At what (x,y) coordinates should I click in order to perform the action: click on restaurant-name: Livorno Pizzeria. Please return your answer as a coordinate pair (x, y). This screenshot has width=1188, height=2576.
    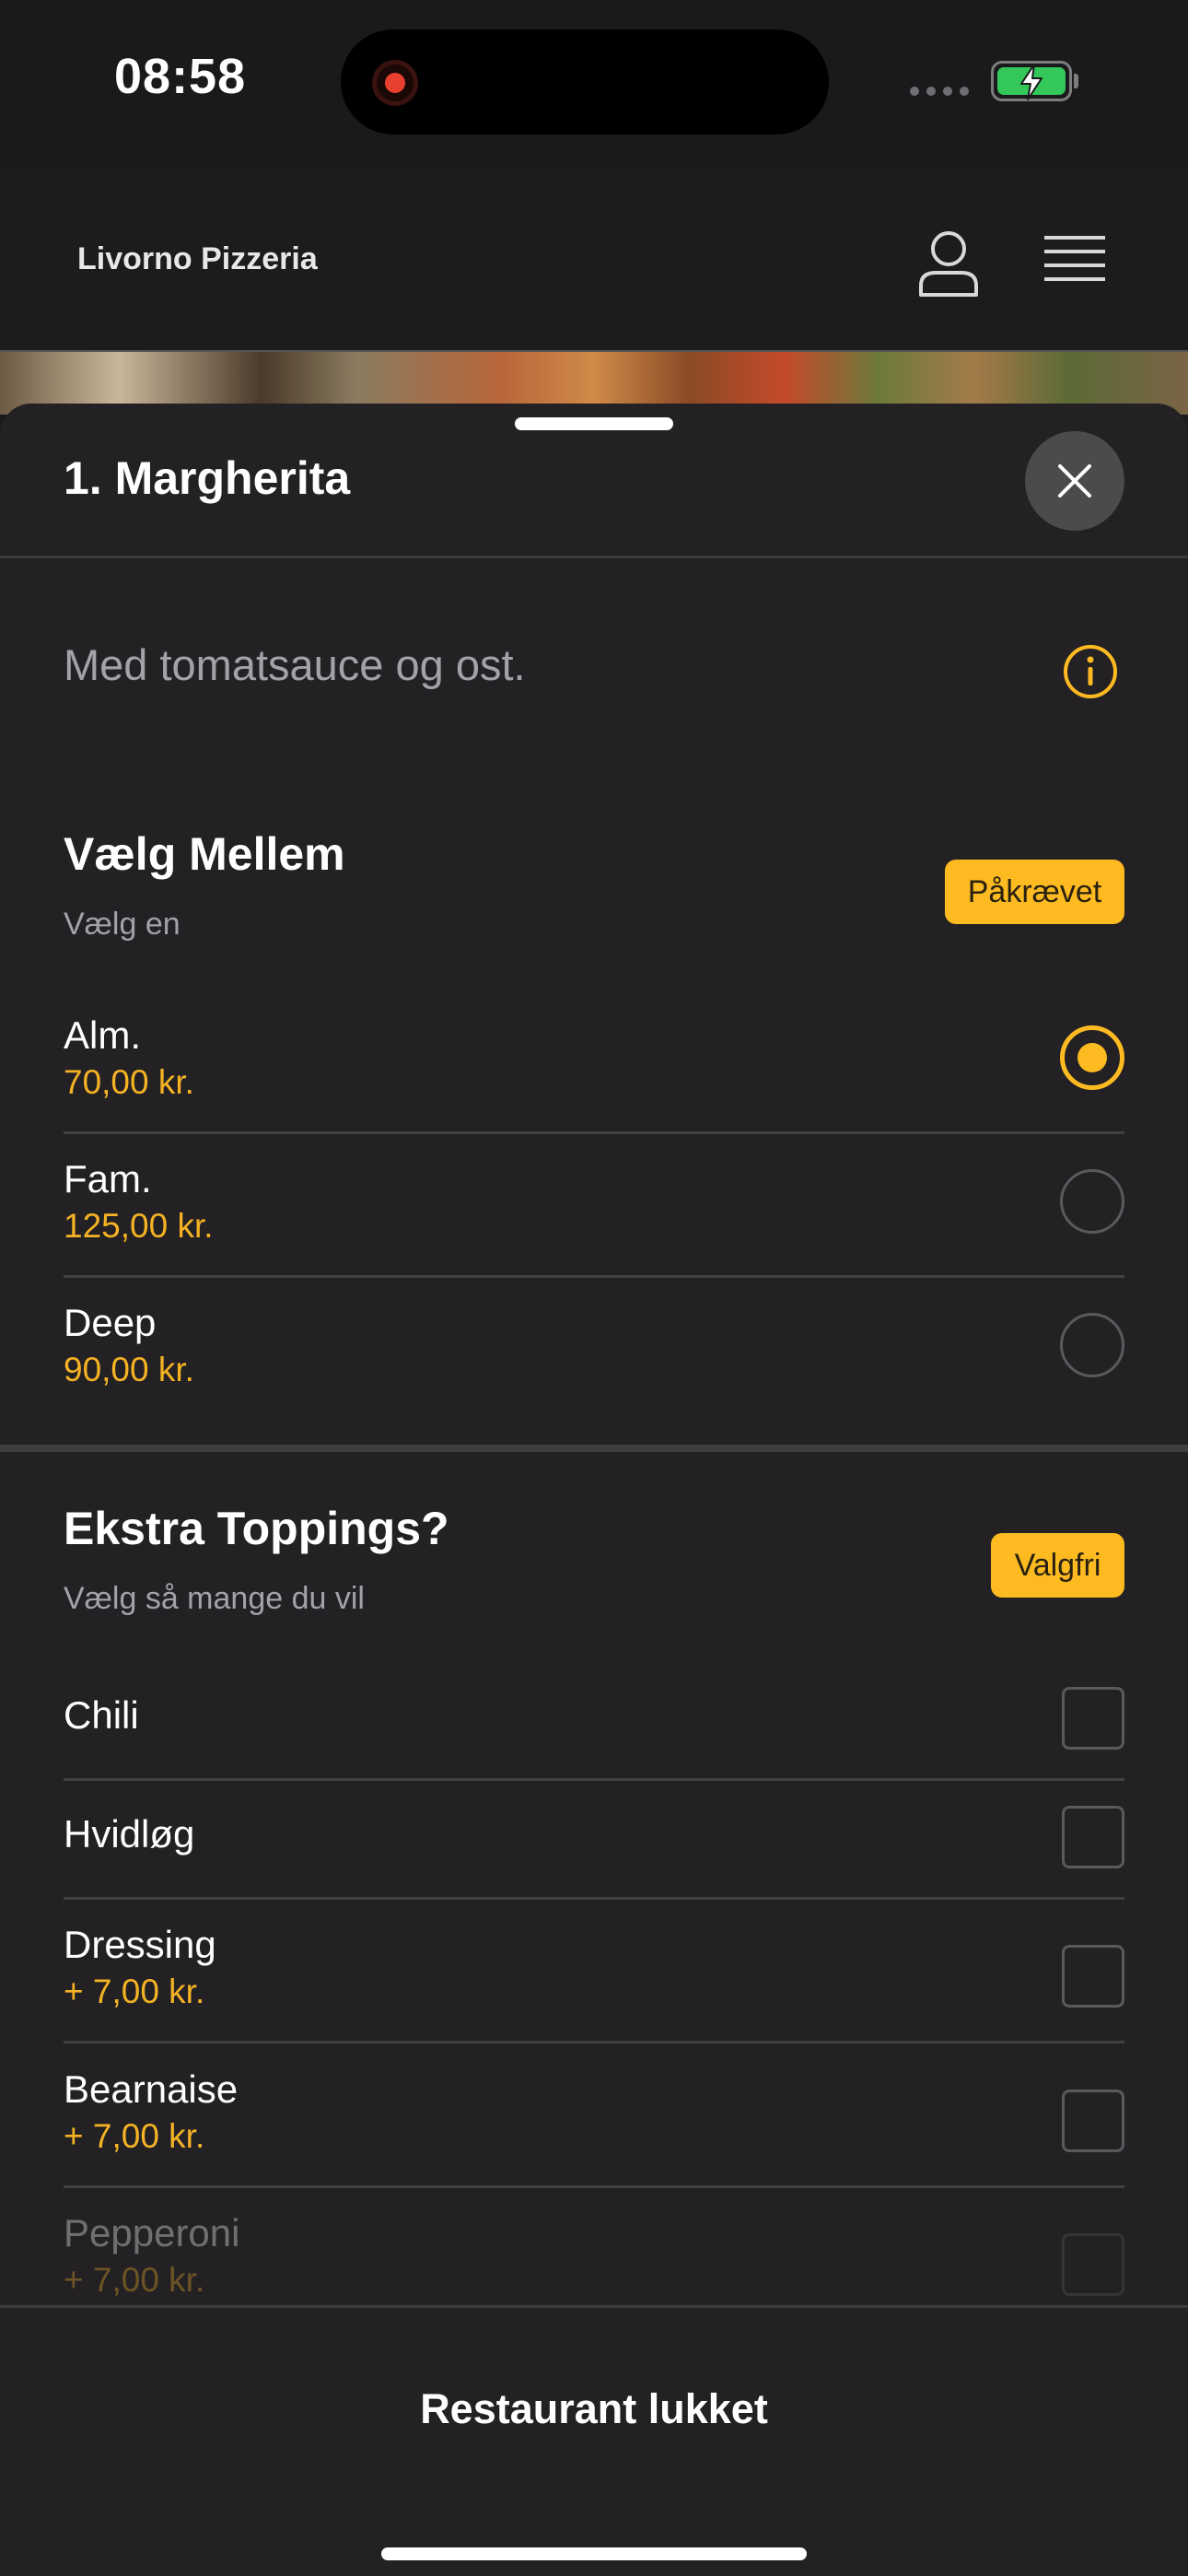
    Looking at the image, I should click on (197, 259).